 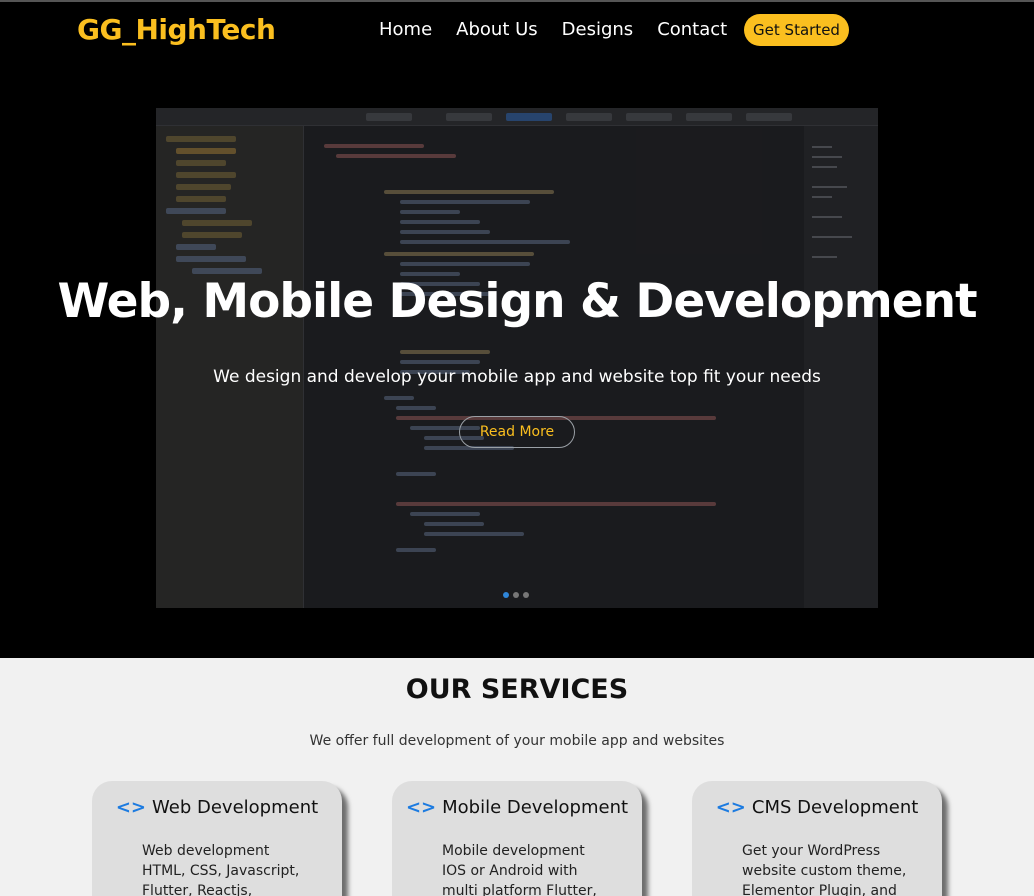 I want to click on service-card-title: Web Development, so click(x=235, y=807).